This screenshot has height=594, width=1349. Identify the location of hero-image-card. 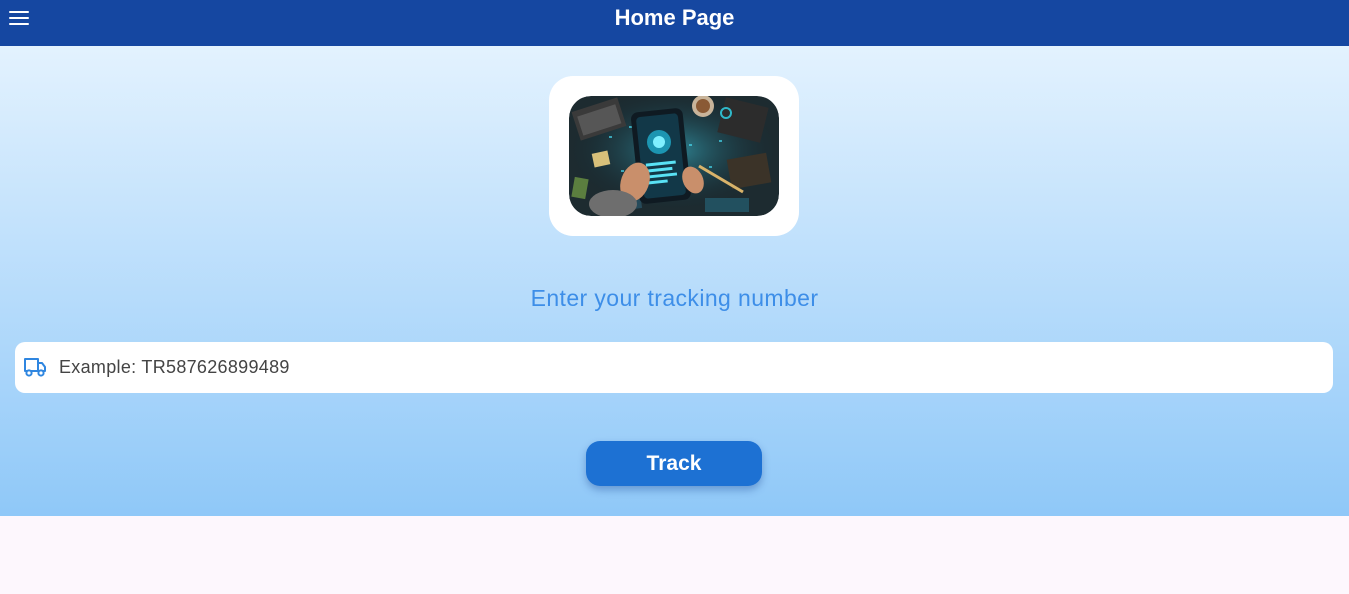
(674, 156).